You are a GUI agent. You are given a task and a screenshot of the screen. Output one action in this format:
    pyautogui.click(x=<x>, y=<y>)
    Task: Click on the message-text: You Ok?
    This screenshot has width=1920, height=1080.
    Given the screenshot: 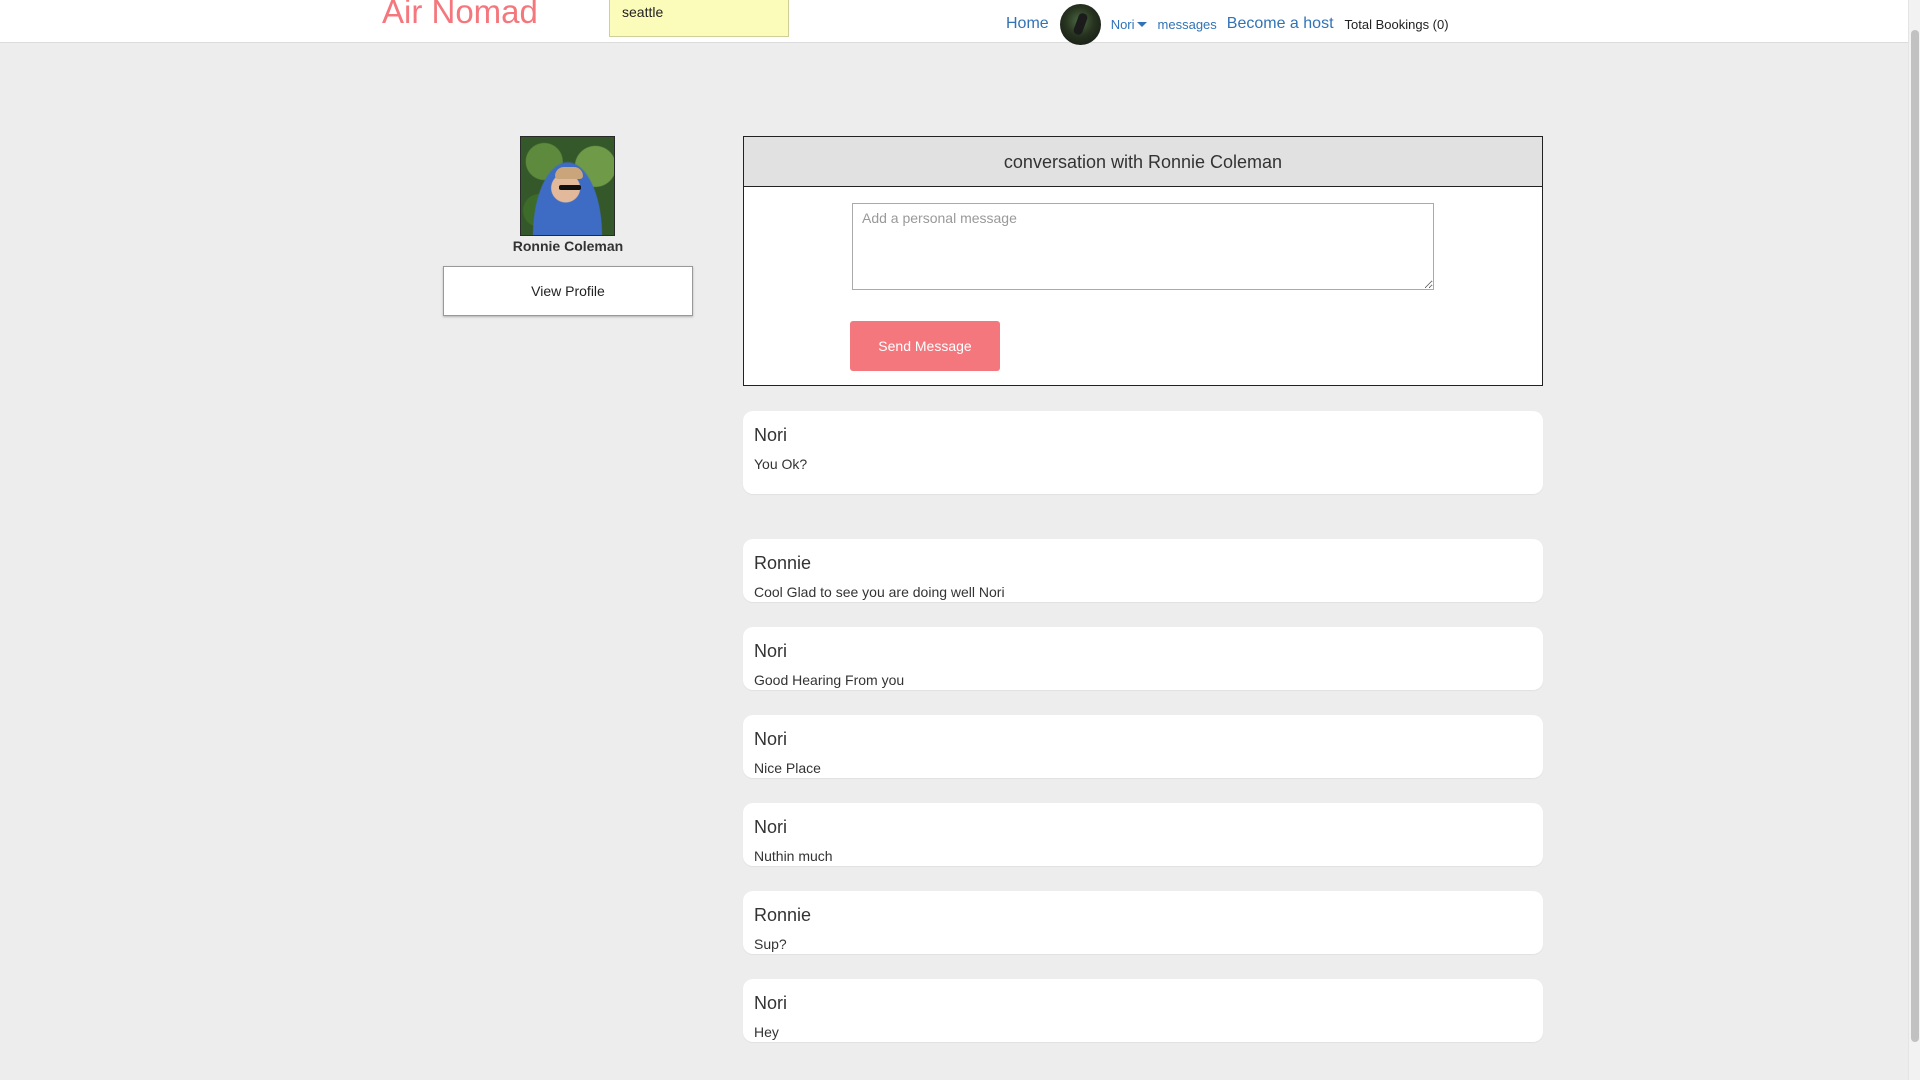 What is the action you would take?
    pyautogui.click(x=781, y=464)
    